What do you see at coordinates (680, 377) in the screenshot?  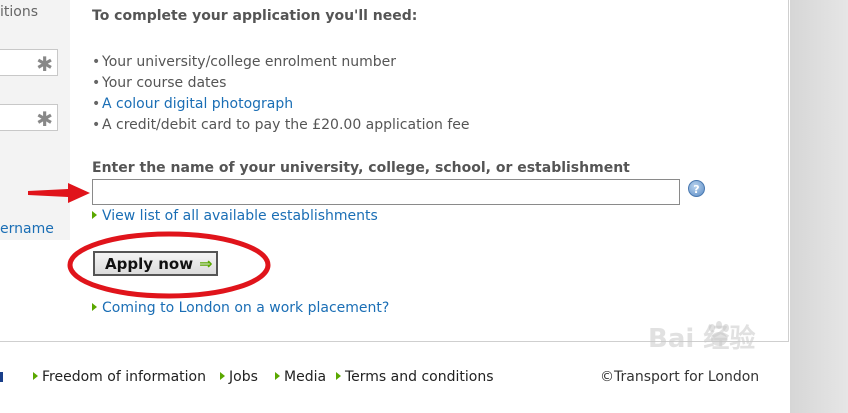 I see `copyright-text: ©Transport for London` at bounding box center [680, 377].